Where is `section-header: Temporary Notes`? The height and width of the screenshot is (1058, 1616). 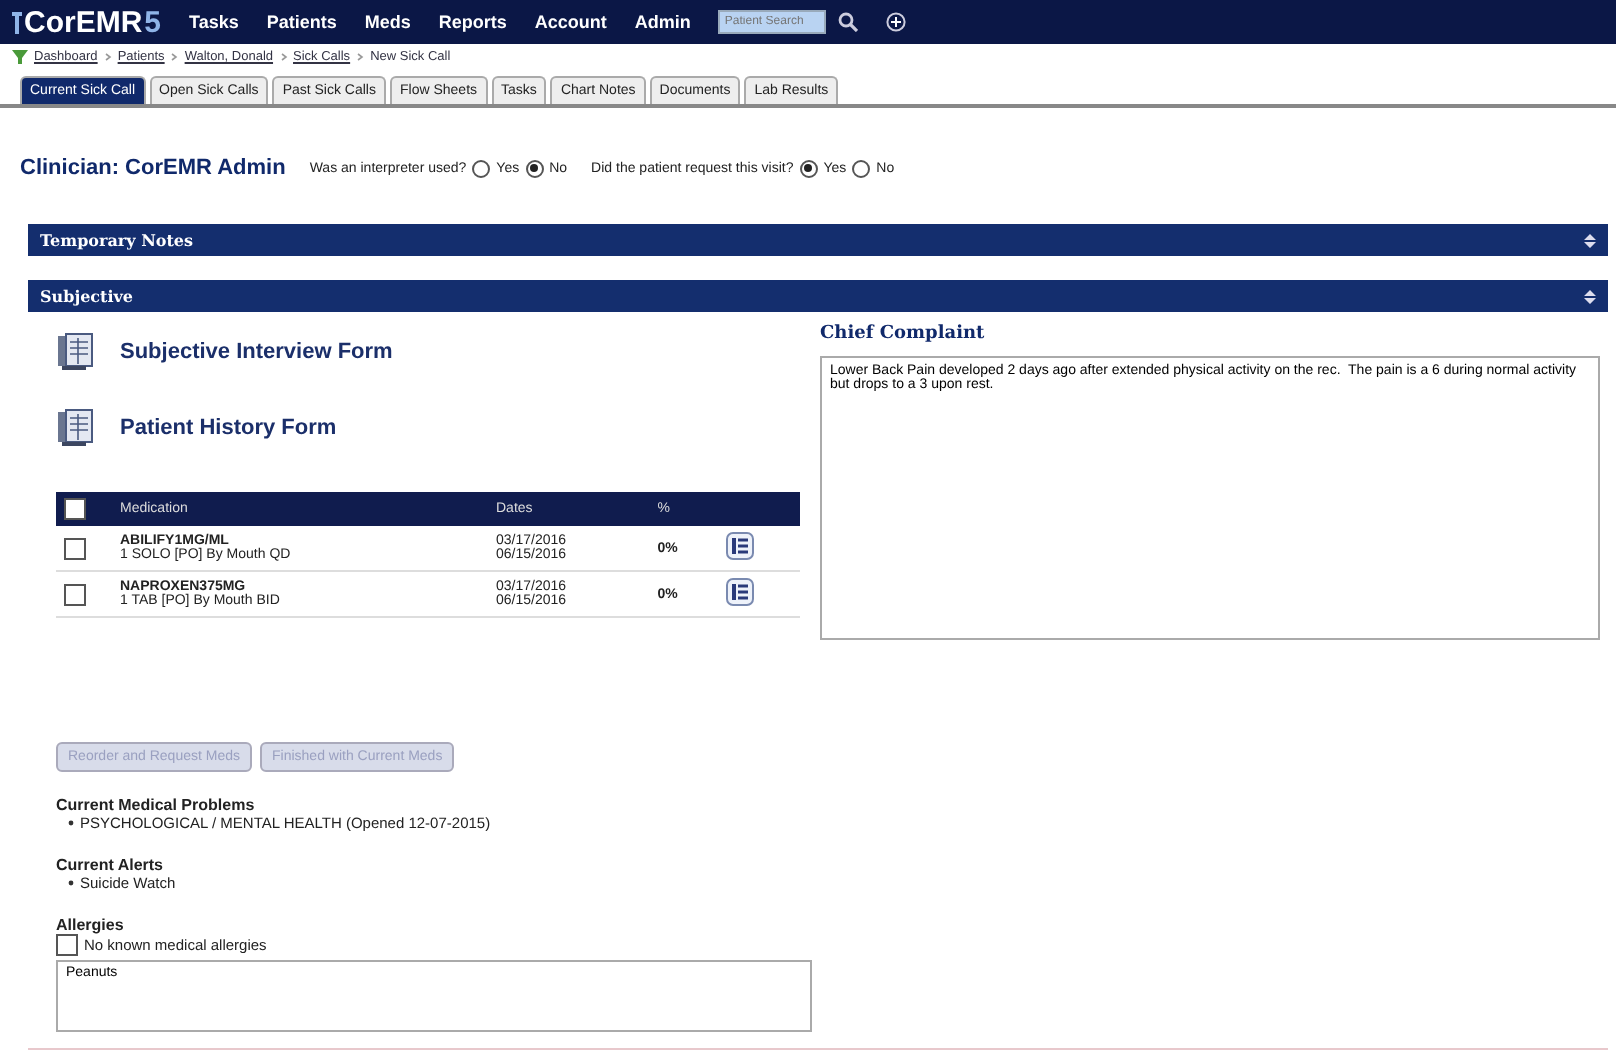 section-header: Temporary Notes is located at coordinates (818, 240).